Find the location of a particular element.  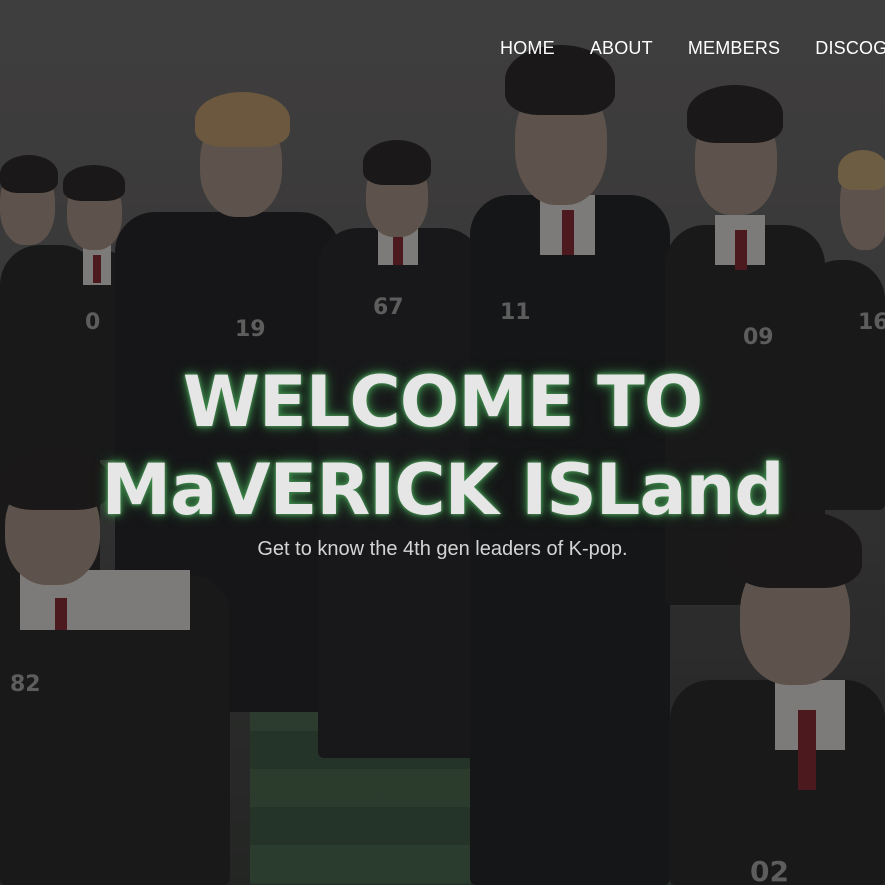

nav-link-home: HOME is located at coordinates (527, 48).